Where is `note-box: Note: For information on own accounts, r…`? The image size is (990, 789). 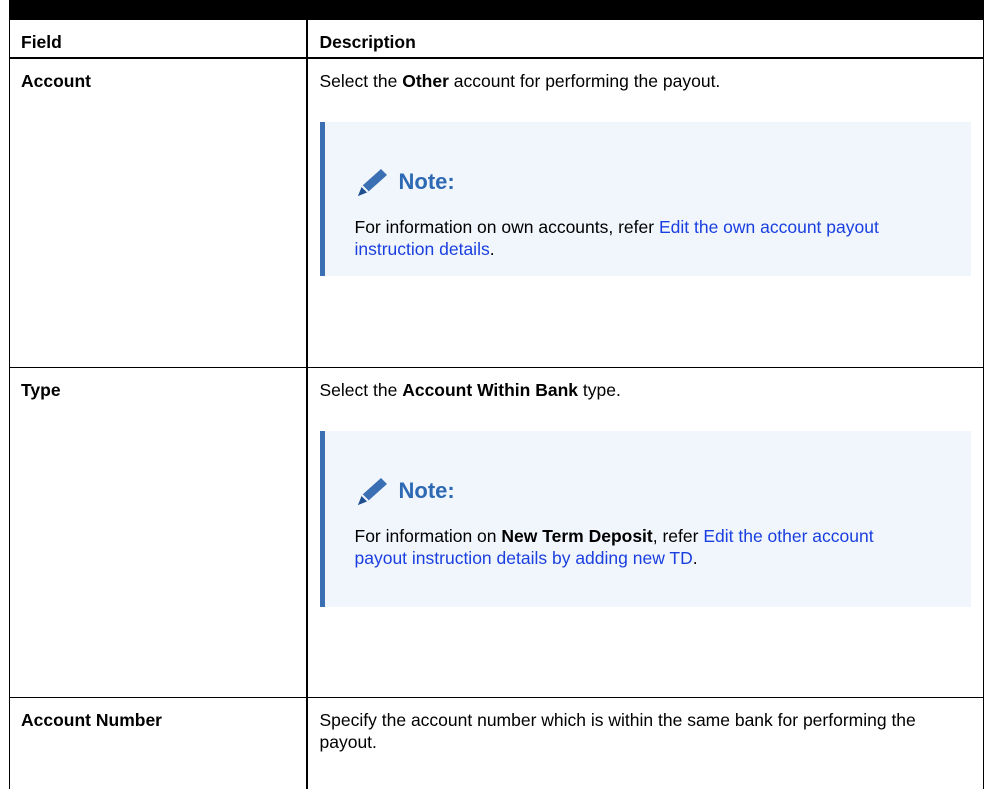
note-box: Note: For information on own accounts, r… is located at coordinates (646, 199).